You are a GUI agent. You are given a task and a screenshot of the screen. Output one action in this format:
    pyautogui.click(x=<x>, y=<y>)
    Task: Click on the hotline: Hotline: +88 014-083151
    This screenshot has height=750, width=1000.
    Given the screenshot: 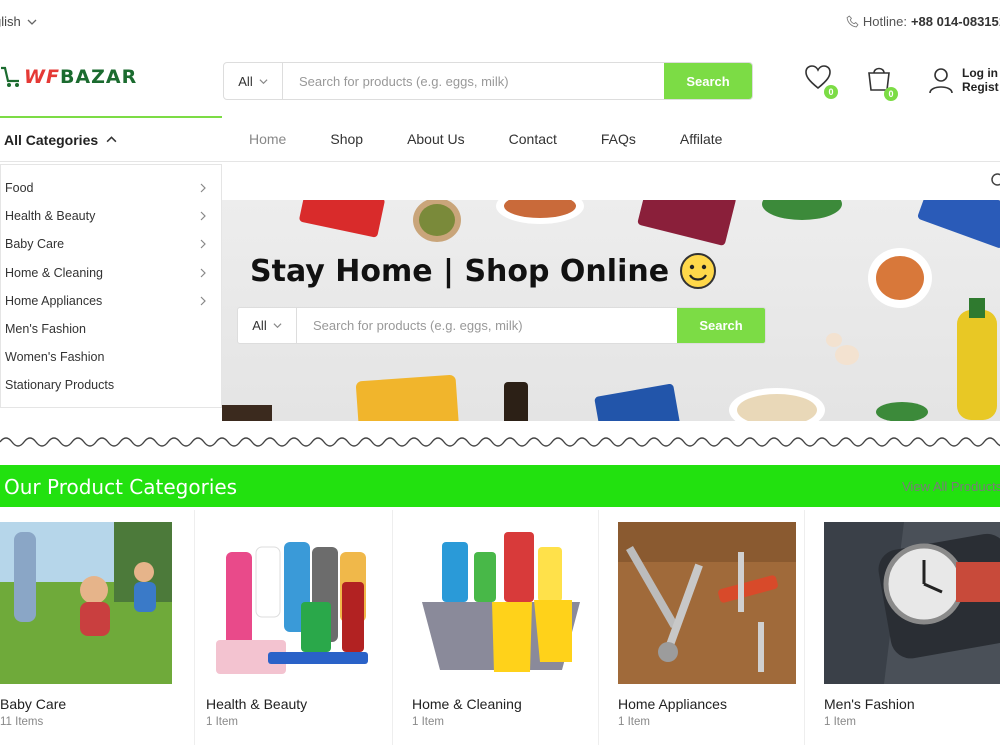 What is the action you would take?
    pyautogui.click(x=923, y=21)
    